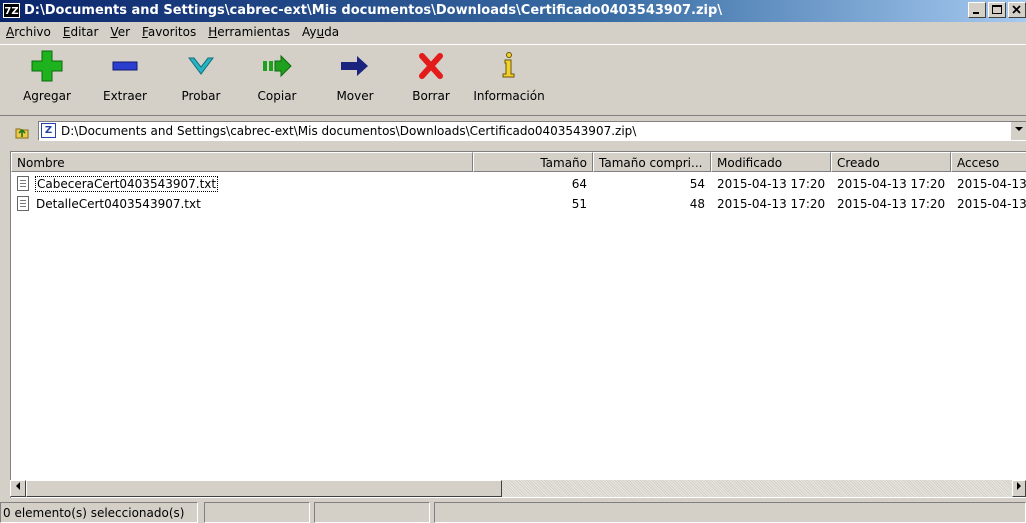 This screenshot has height=523, width=1026. What do you see at coordinates (277, 81) in the screenshot?
I see `copy-button: Copiar` at bounding box center [277, 81].